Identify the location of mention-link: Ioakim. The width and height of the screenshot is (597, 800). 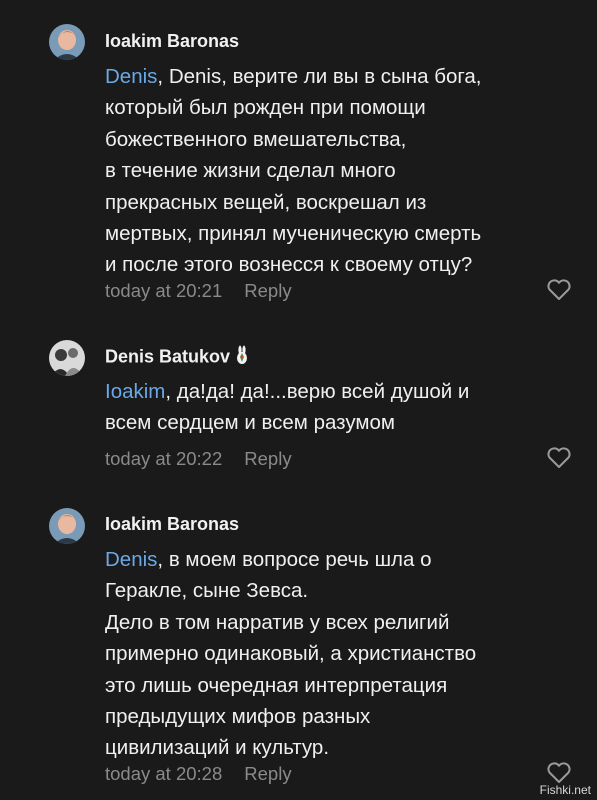
(135, 391).